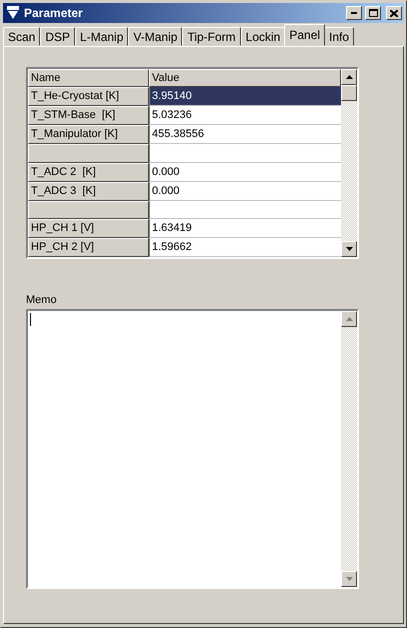  What do you see at coordinates (263, 36) in the screenshot?
I see `tab: Lockin` at bounding box center [263, 36].